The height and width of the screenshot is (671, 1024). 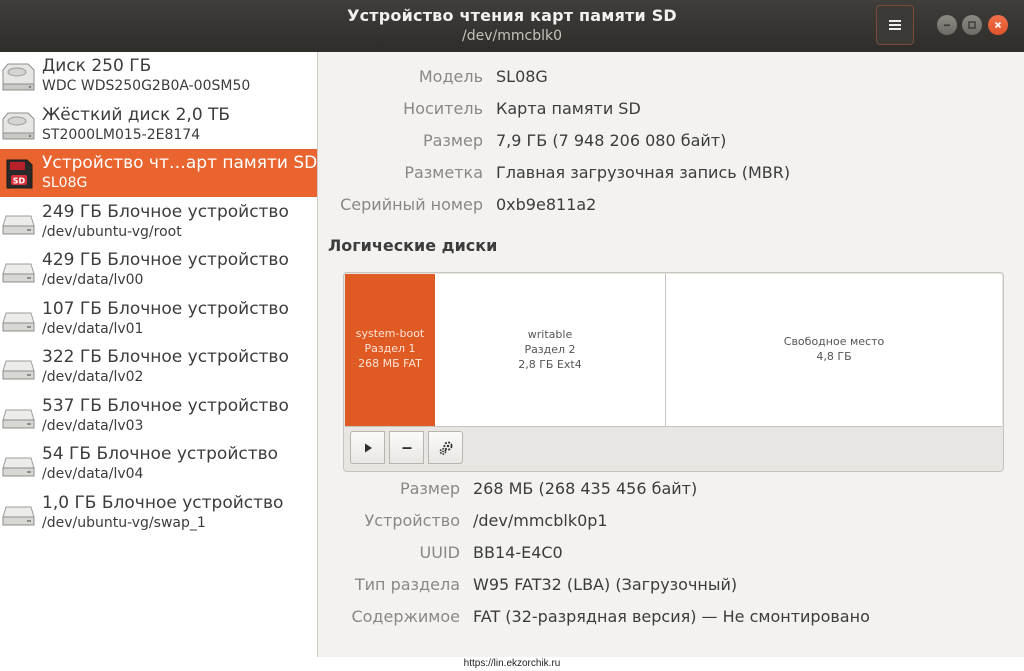 I want to click on minimize-icon, so click(x=947, y=25).